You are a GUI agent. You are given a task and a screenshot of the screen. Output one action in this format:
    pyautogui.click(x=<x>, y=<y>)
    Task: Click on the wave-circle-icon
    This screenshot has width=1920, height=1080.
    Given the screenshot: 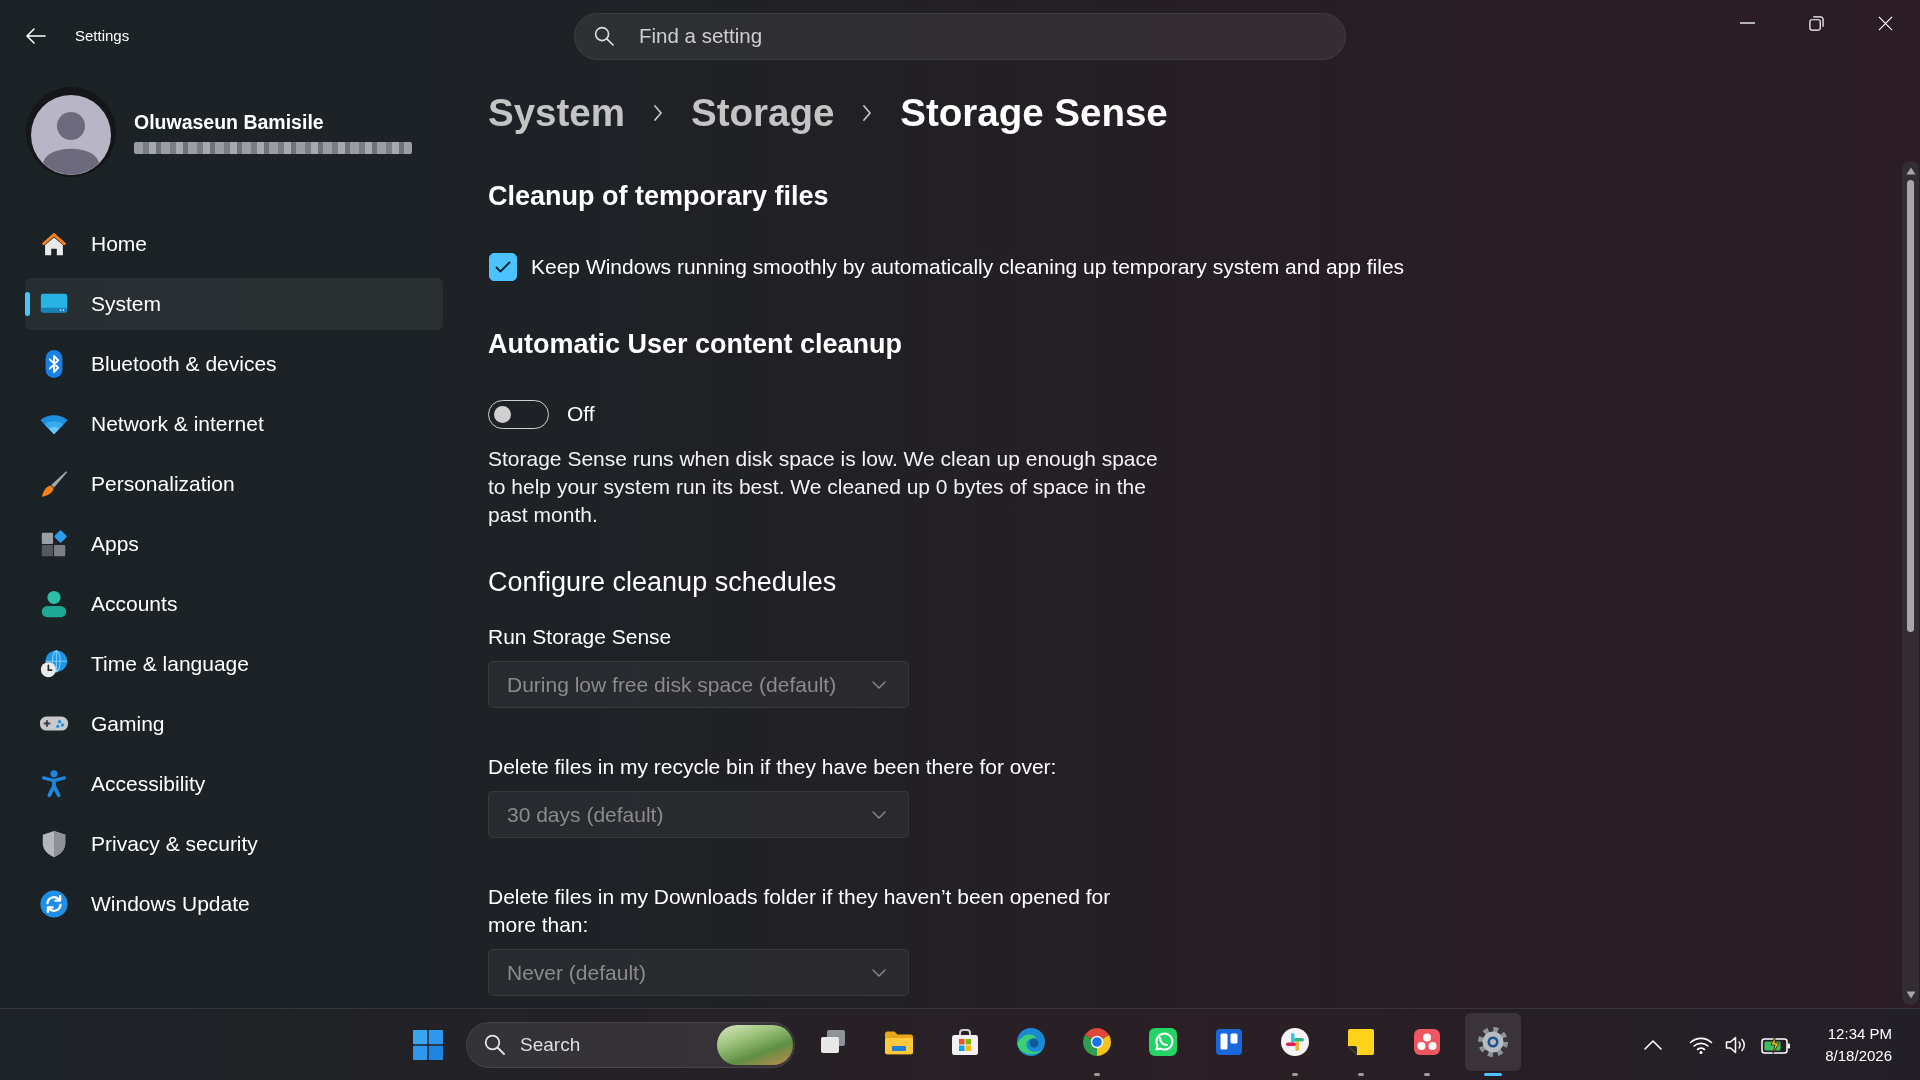 What is the action you would take?
    pyautogui.click(x=1031, y=1041)
    